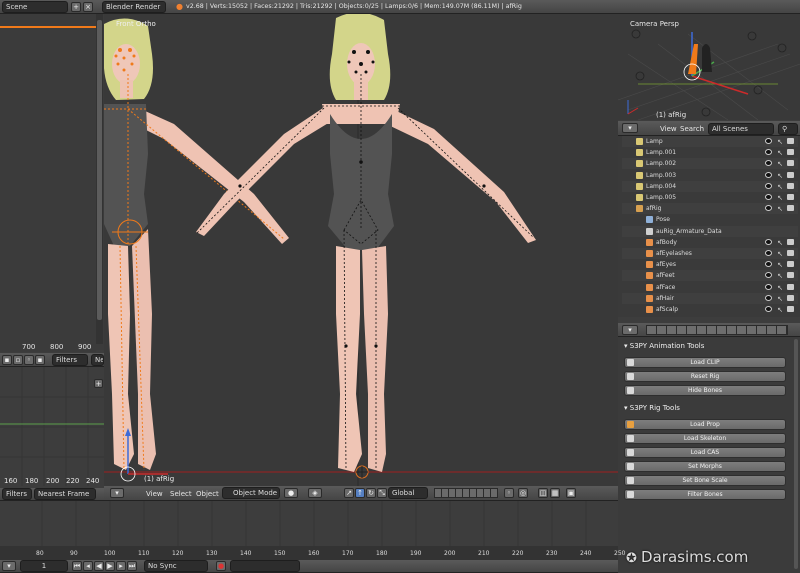 The height and width of the screenshot is (573, 800). What do you see at coordinates (176, 566) in the screenshot?
I see `sync-selector: No Sync` at bounding box center [176, 566].